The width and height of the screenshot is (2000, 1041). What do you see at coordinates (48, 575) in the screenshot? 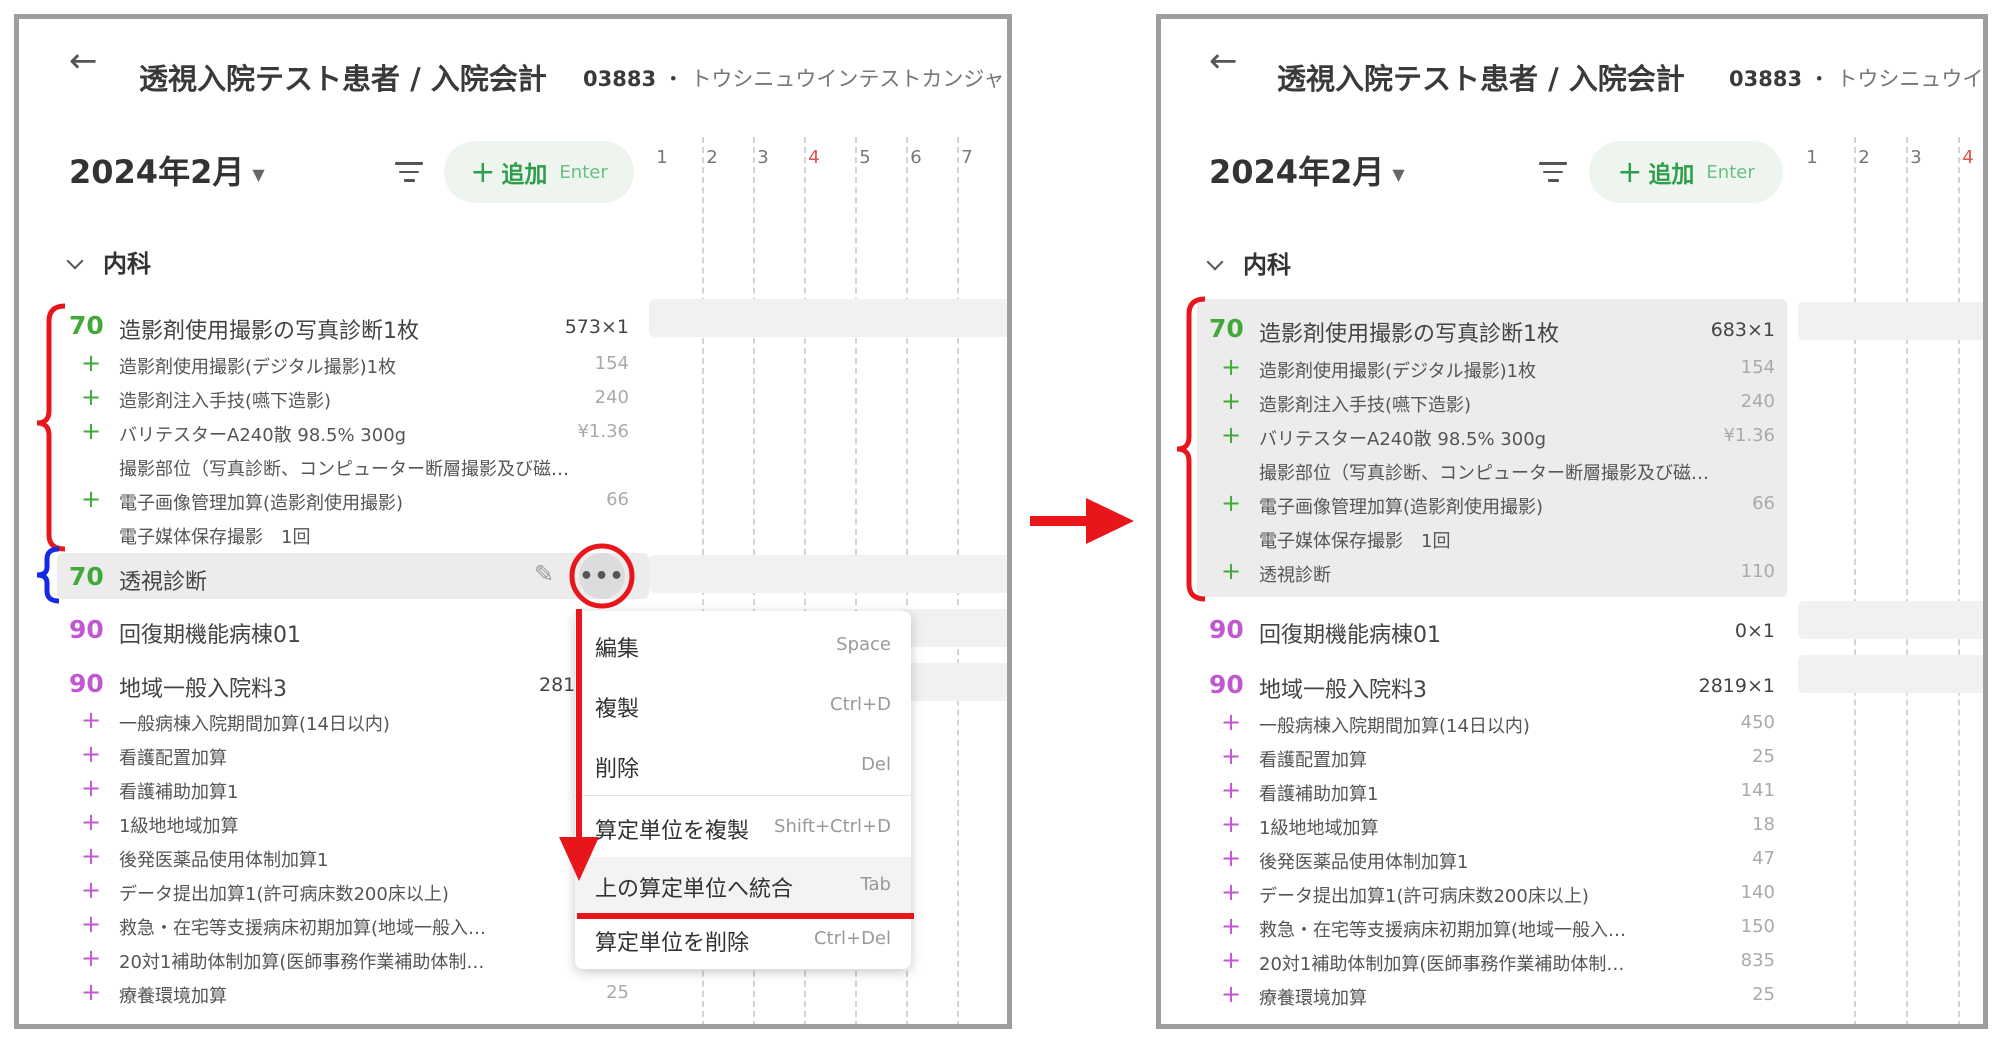
I see `blue-brace` at bounding box center [48, 575].